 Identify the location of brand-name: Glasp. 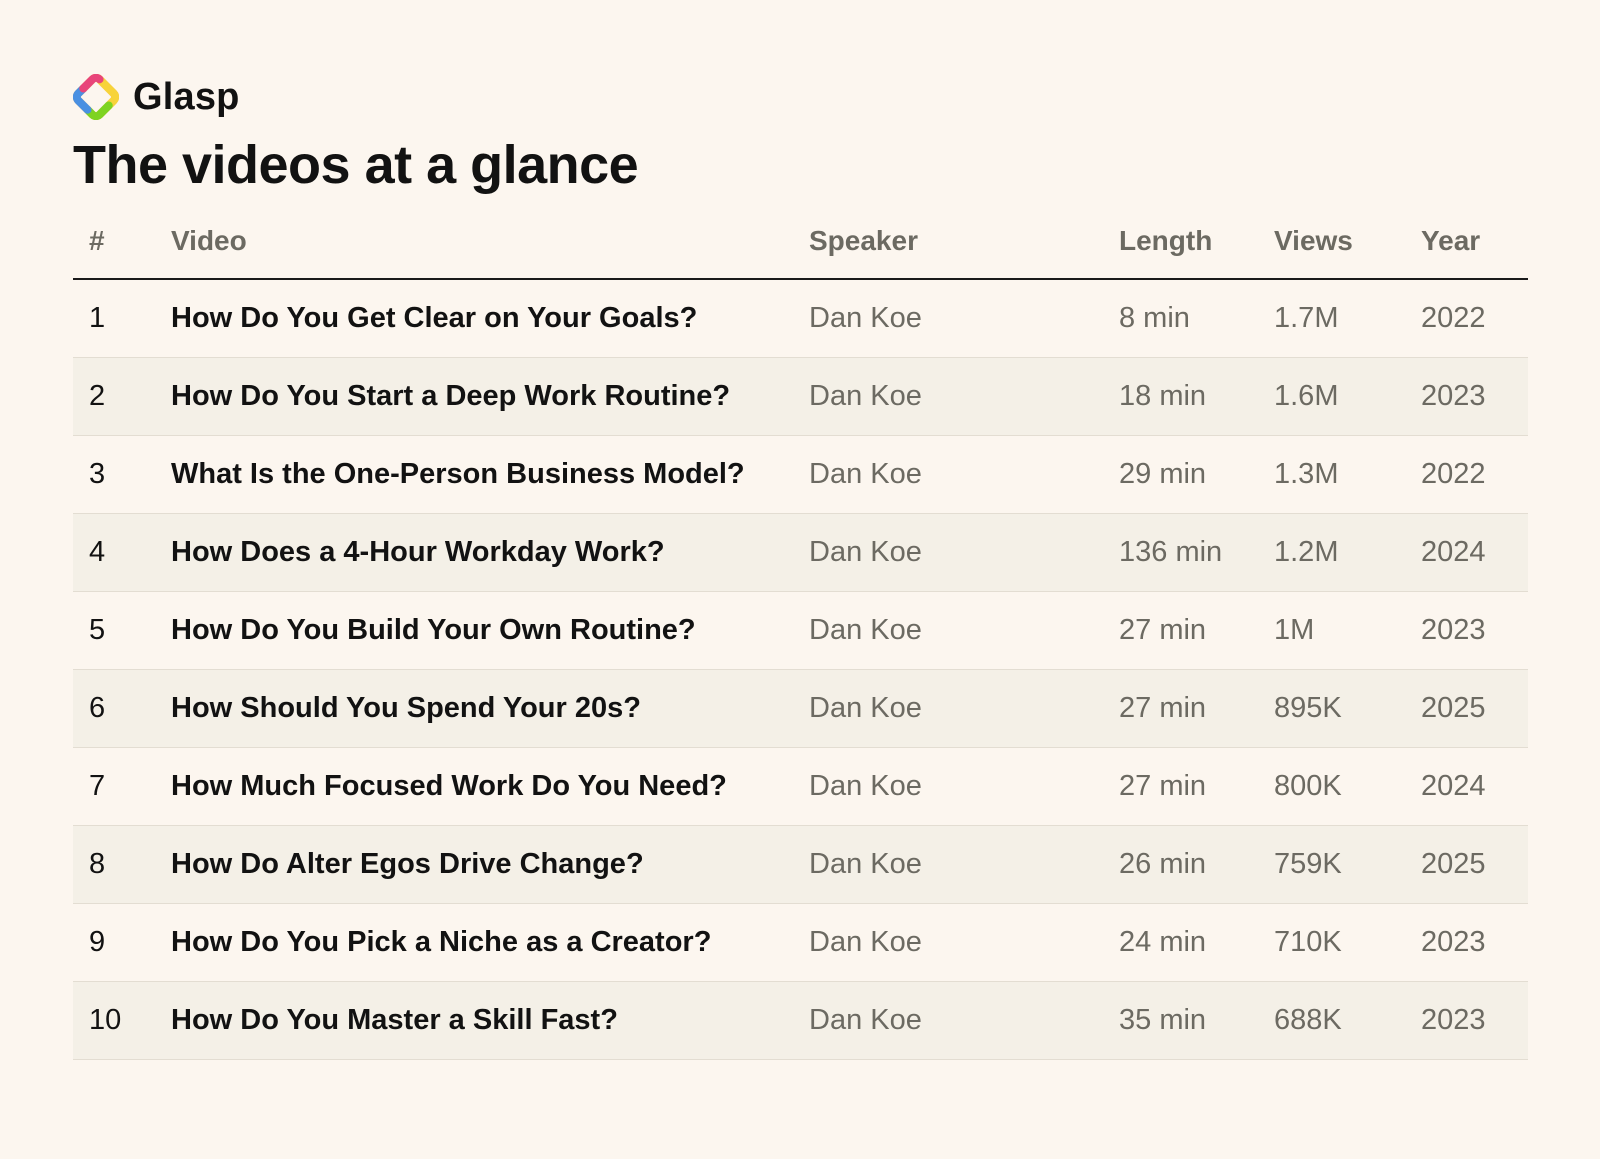
(186, 96).